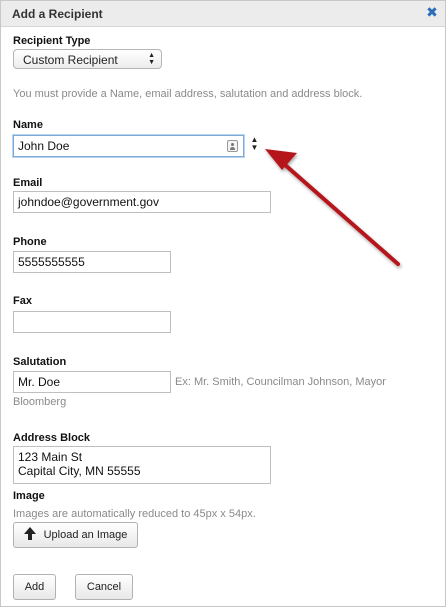  I want to click on recipient-type-select: Custom Recipient ▲ ▼, so click(87, 59).